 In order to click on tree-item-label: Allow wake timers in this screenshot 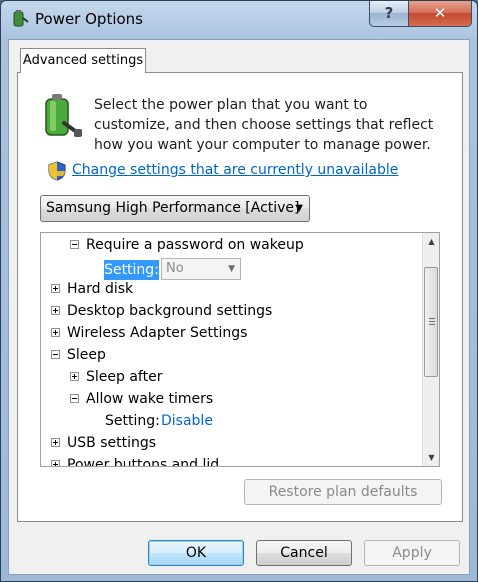, I will do `click(150, 399)`.